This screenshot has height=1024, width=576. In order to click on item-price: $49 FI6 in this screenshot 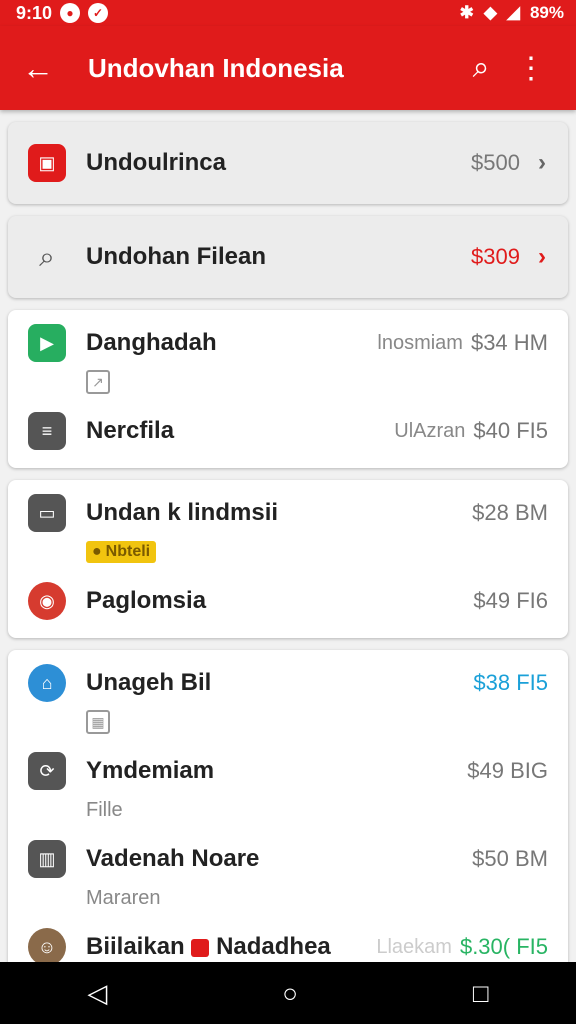, I will do `click(510, 600)`.